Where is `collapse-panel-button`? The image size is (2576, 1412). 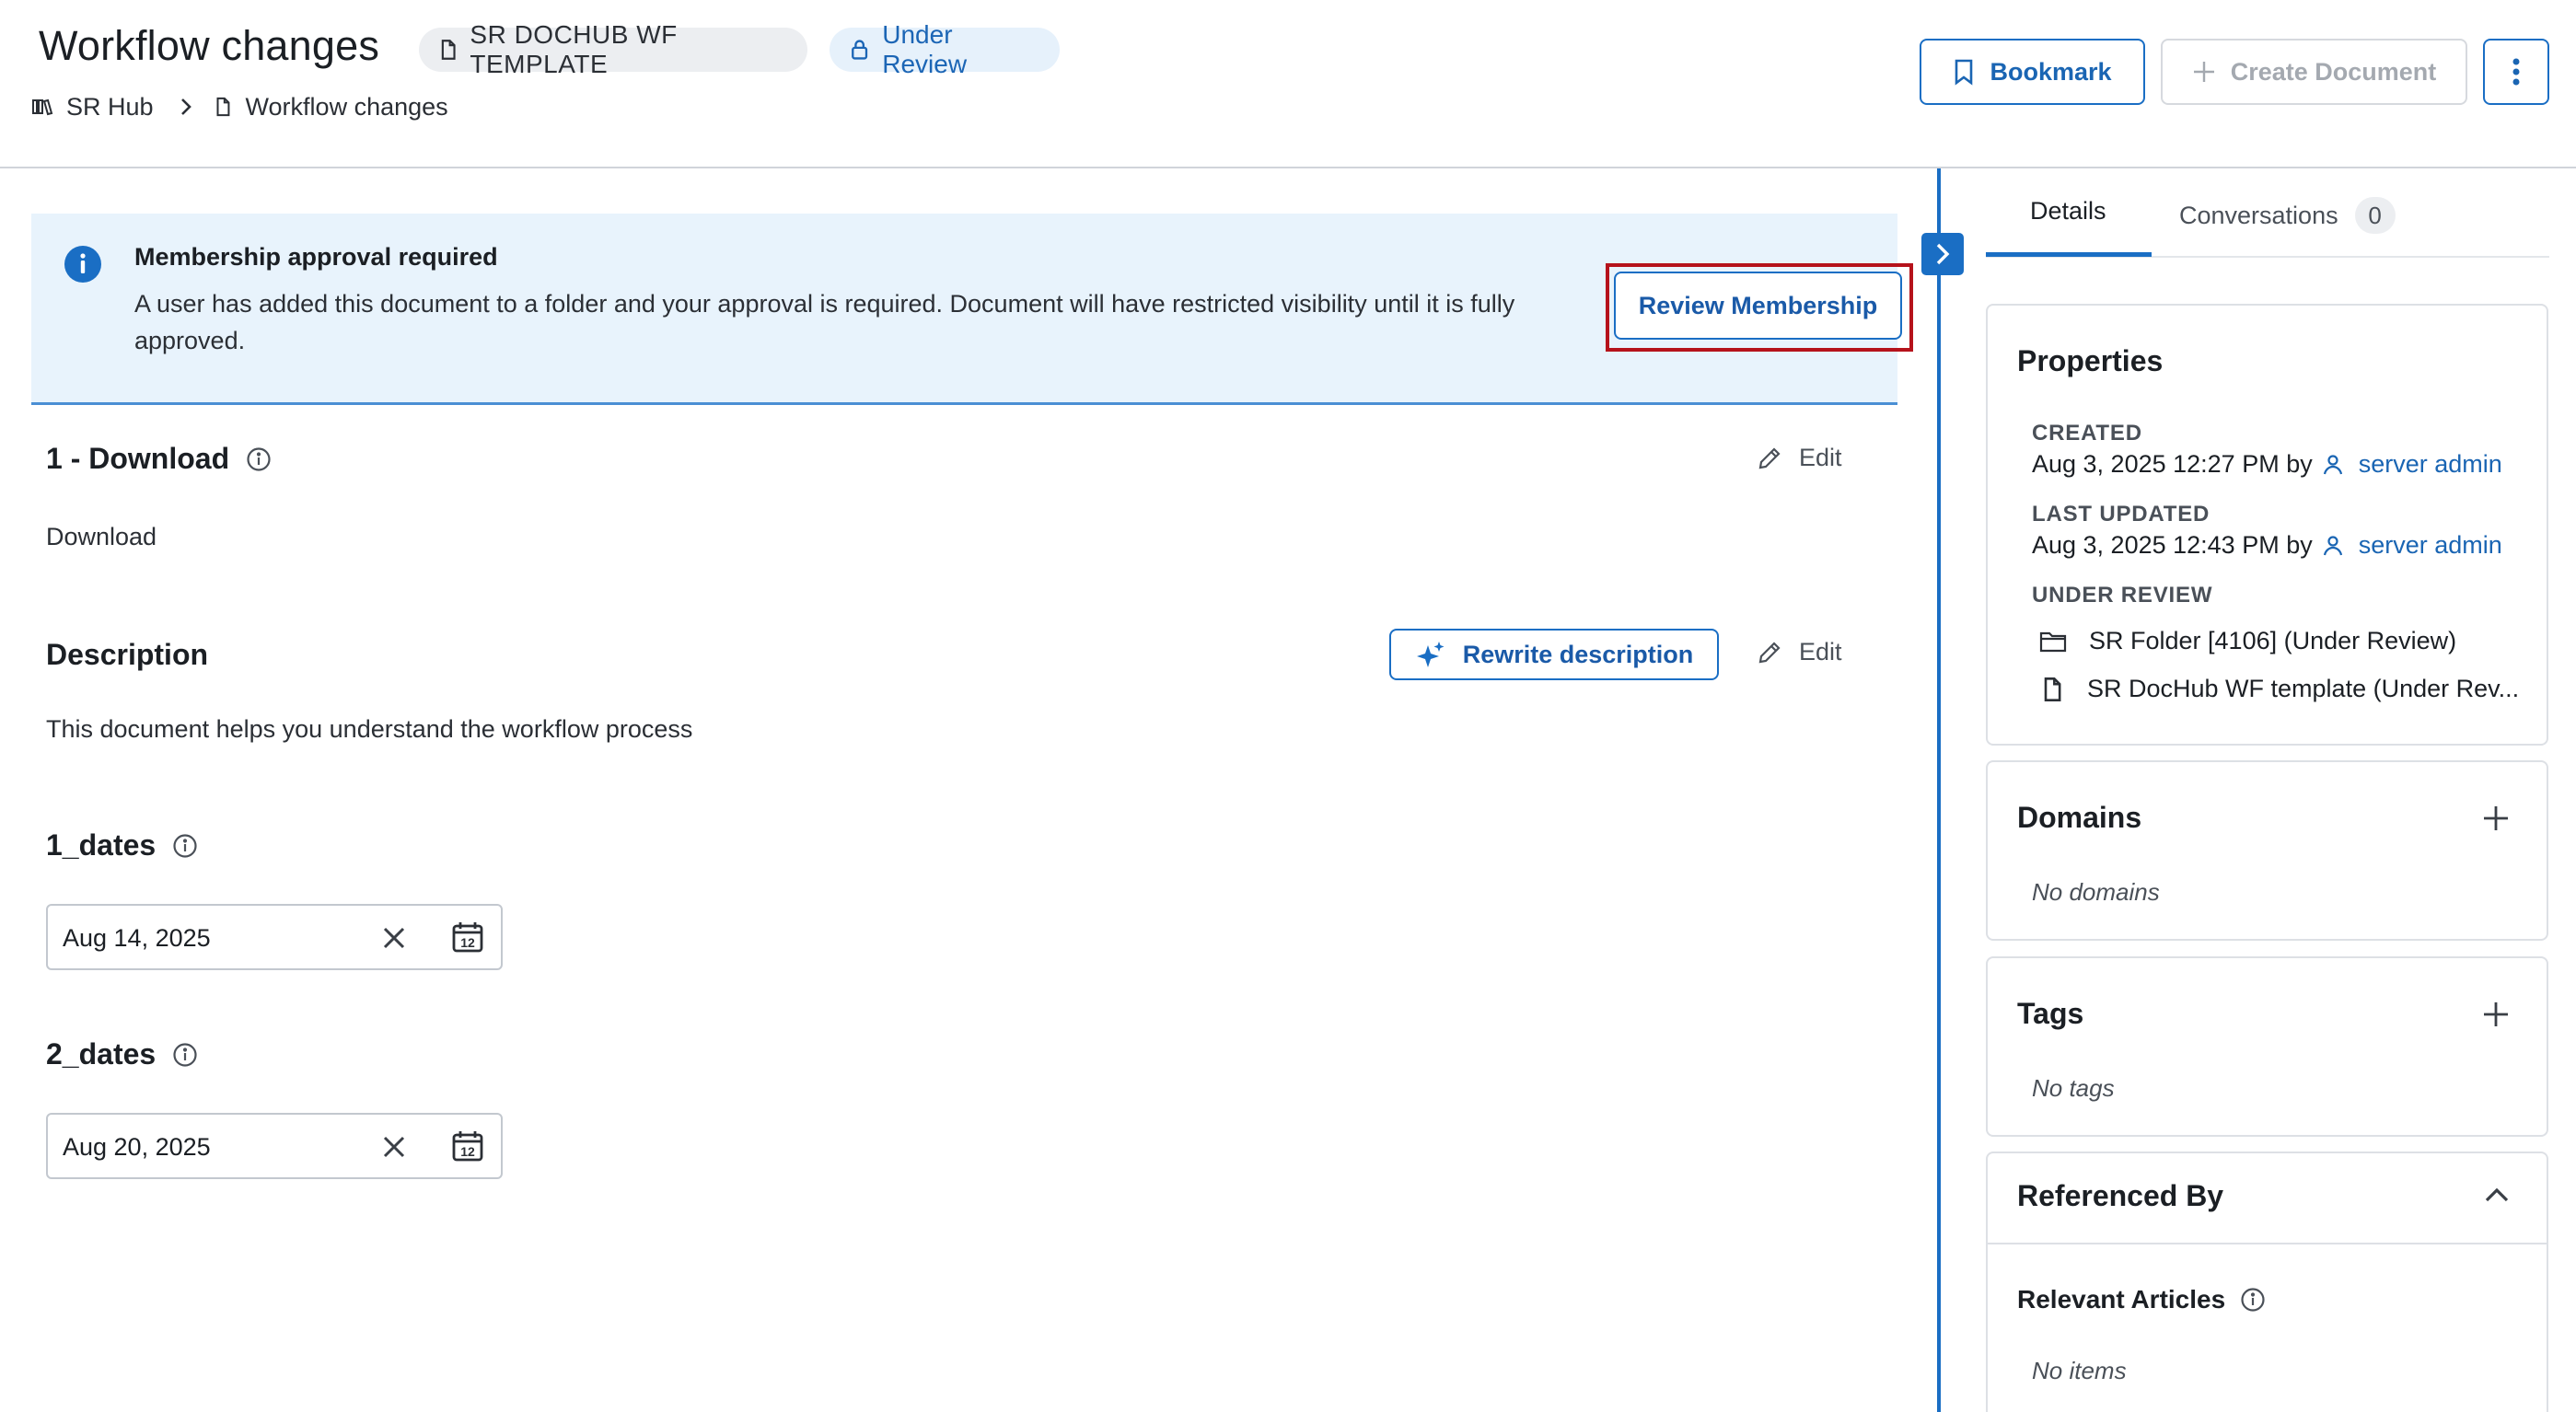 collapse-panel-button is located at coordinates (1942, 254).